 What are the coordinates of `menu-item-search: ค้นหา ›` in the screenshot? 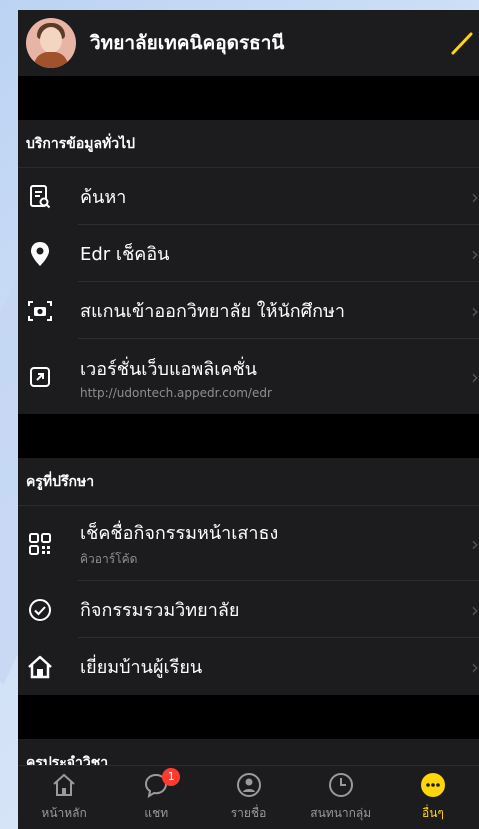 It's located at (248, 196).